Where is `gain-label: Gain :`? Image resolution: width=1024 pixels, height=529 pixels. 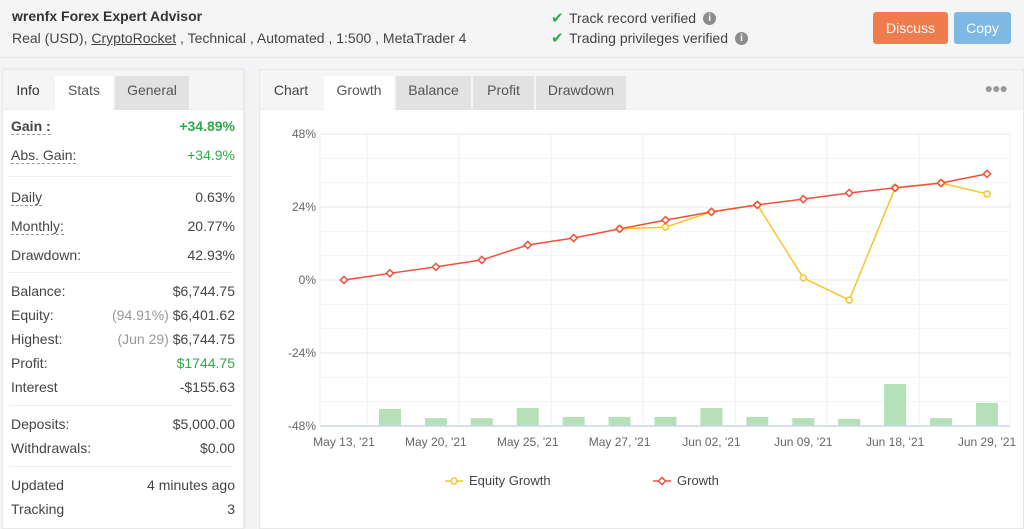 gain-label: Gain : is located at coordinates (31, 126).